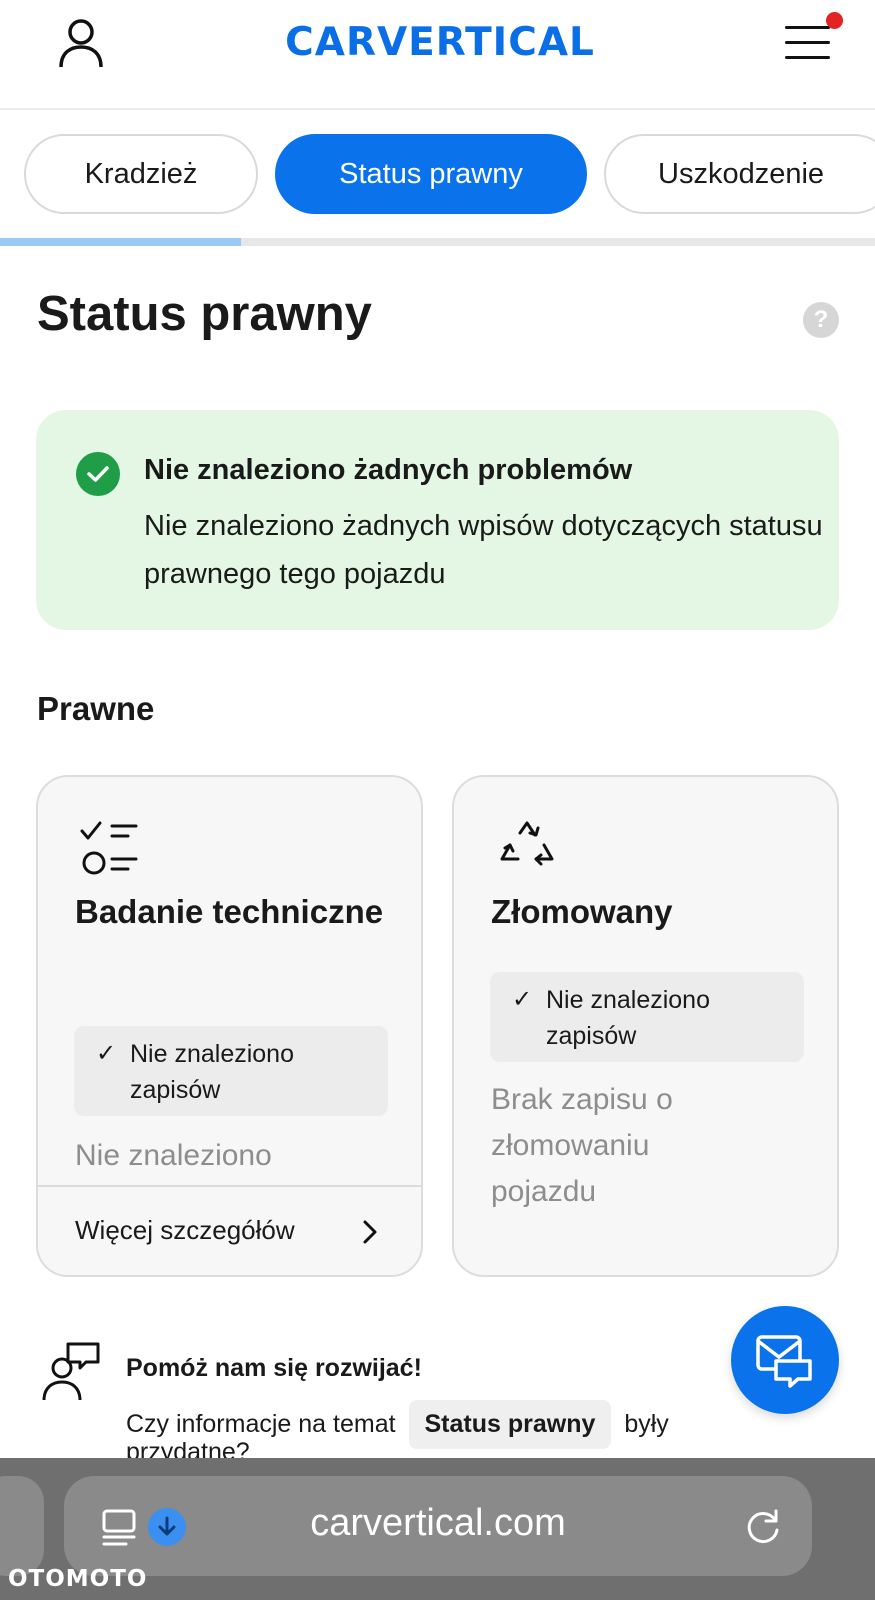 The image size is (875, 1600). What do you see at coordinates (22, 1526) in the screenshot?
I see `previous-tab` at bounding box center [22, 1526].